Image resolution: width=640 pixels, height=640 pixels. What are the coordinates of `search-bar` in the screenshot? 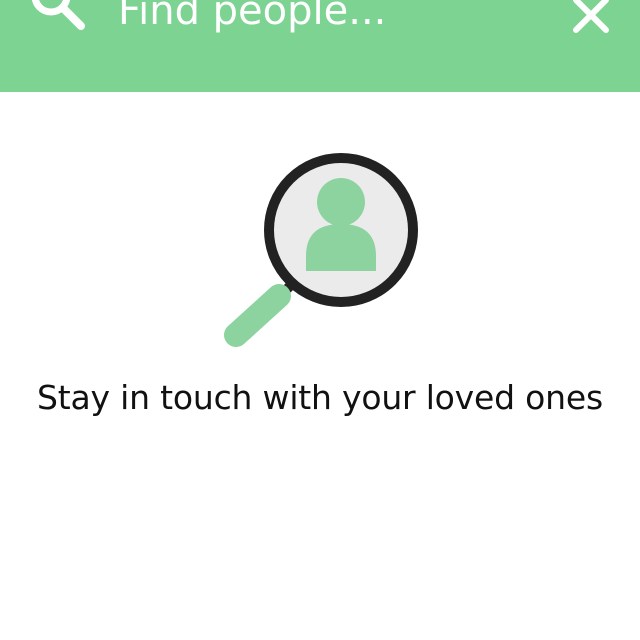 It's located at (320, 46).